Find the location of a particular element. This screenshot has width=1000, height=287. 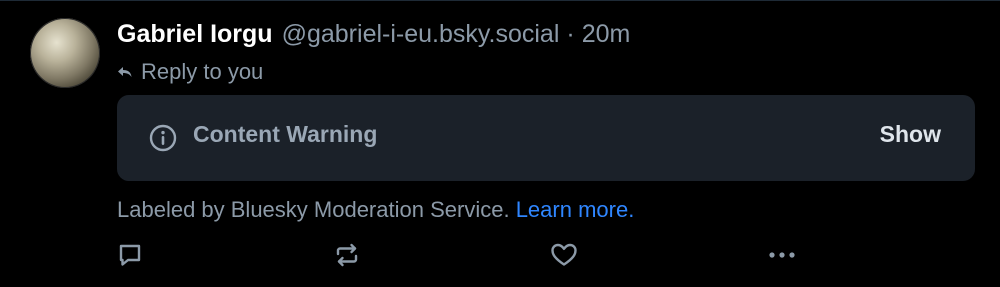

top-divider is located at coordinates (500, 0).